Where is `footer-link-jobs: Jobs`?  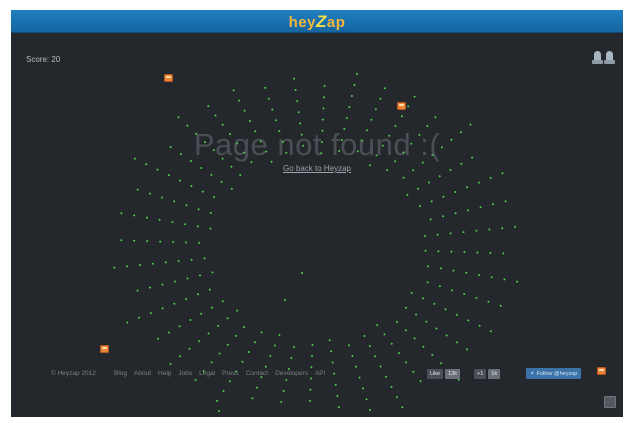
footer-link-jobs: Jobs is located at coordinates (185, 373).